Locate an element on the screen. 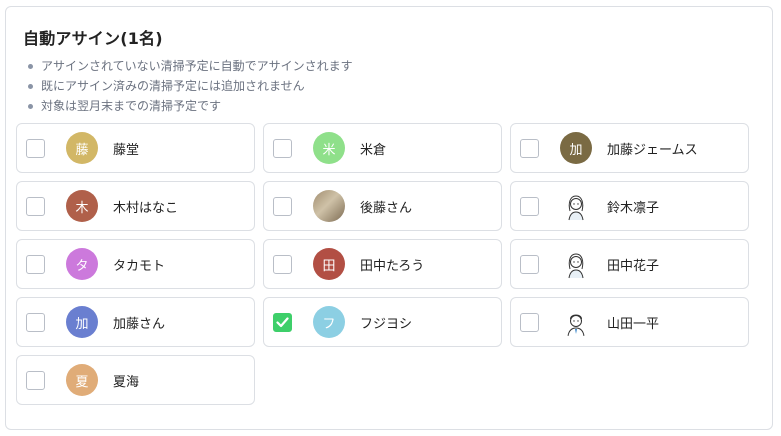 The width and height of the screenshot is (781, 436). member-card: タ タカモト is located at coordinates (135, 264).